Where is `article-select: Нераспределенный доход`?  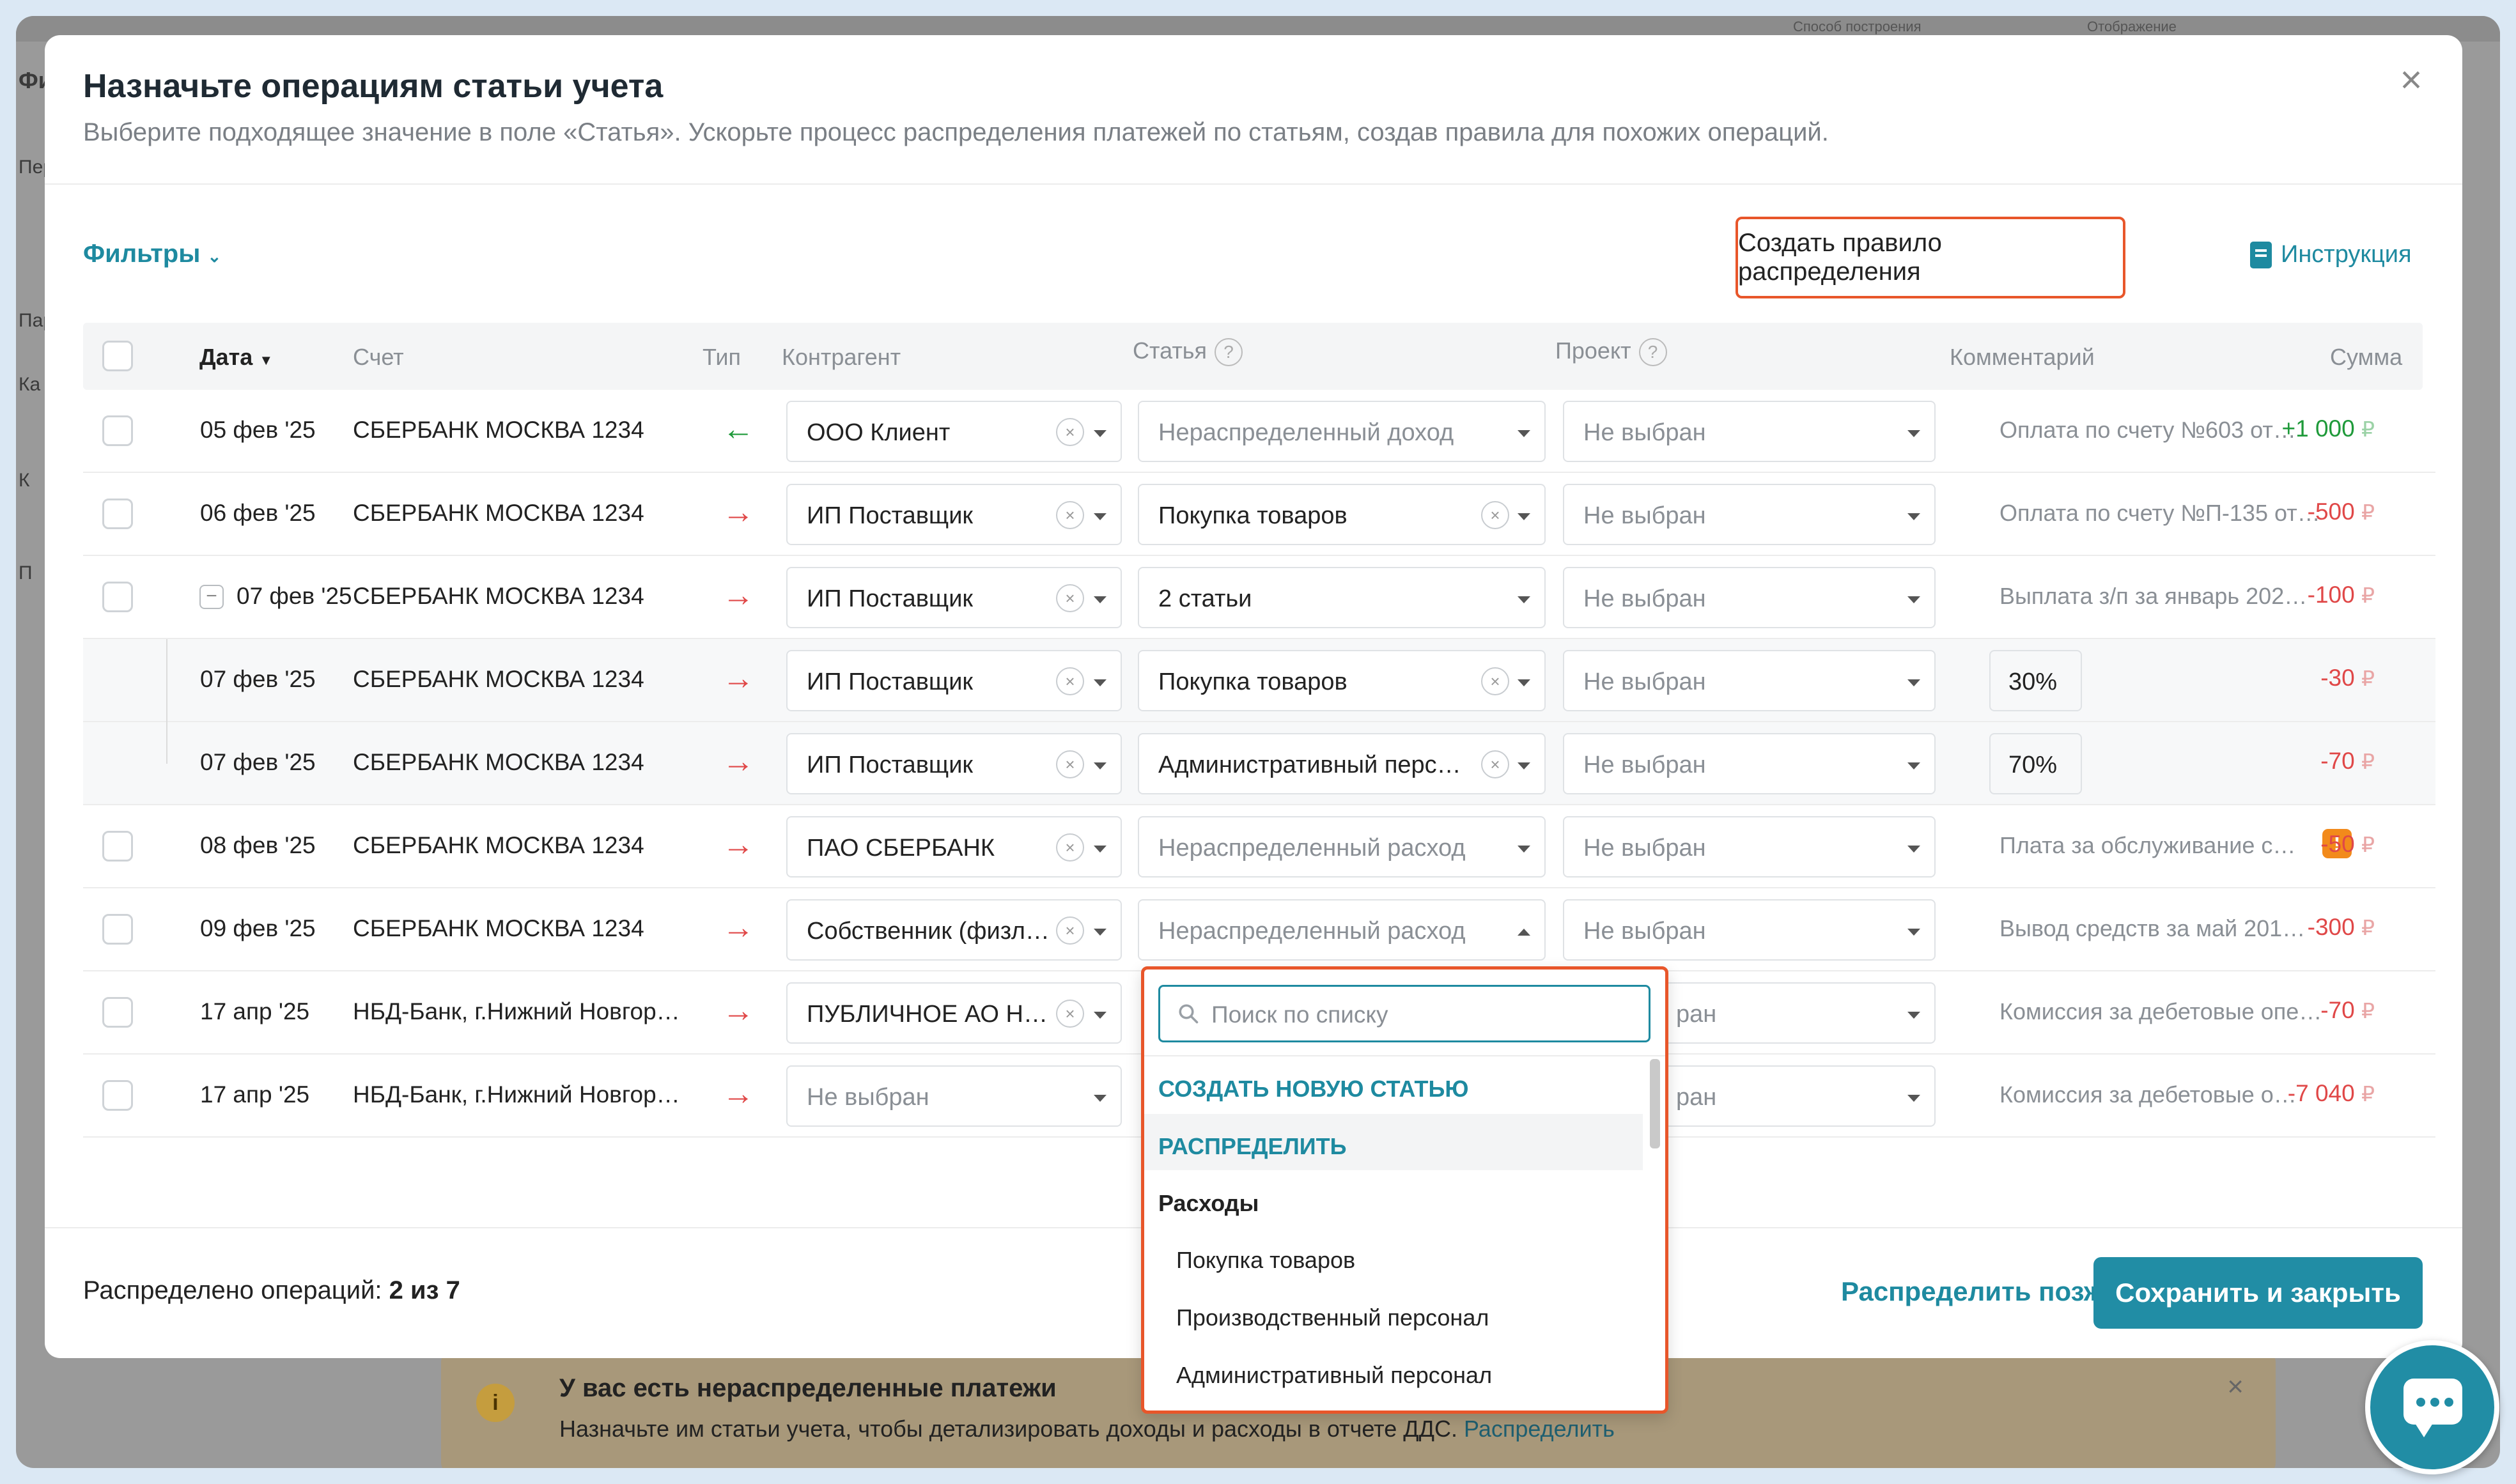 article-select: Нераспределенный доход is located at coordinates (1342, 432).